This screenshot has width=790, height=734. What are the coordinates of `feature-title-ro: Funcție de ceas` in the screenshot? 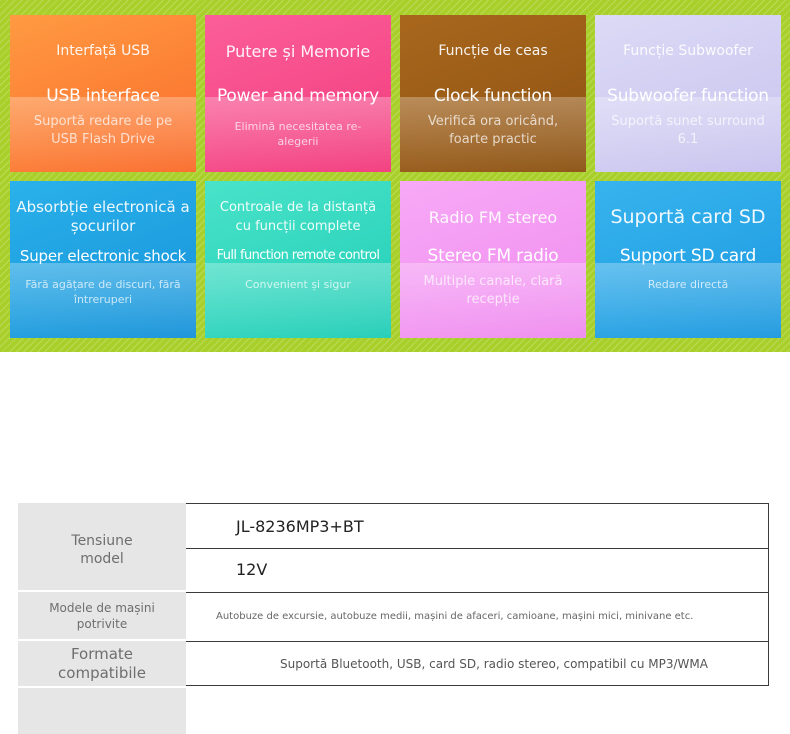 It's located at (493, 50).